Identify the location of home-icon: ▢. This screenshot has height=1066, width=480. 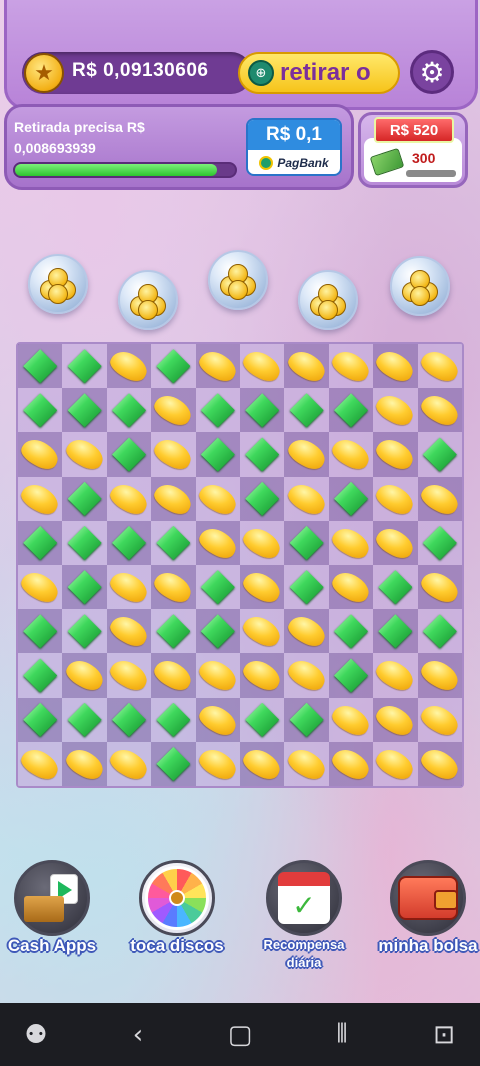
(240, 1035).